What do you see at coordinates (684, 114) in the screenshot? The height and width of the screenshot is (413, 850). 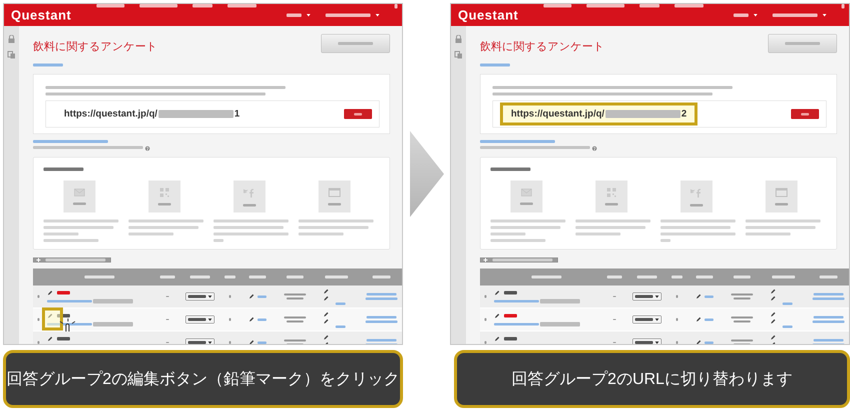 I see `url-suffix: 2` at bounding box center [684, 114].